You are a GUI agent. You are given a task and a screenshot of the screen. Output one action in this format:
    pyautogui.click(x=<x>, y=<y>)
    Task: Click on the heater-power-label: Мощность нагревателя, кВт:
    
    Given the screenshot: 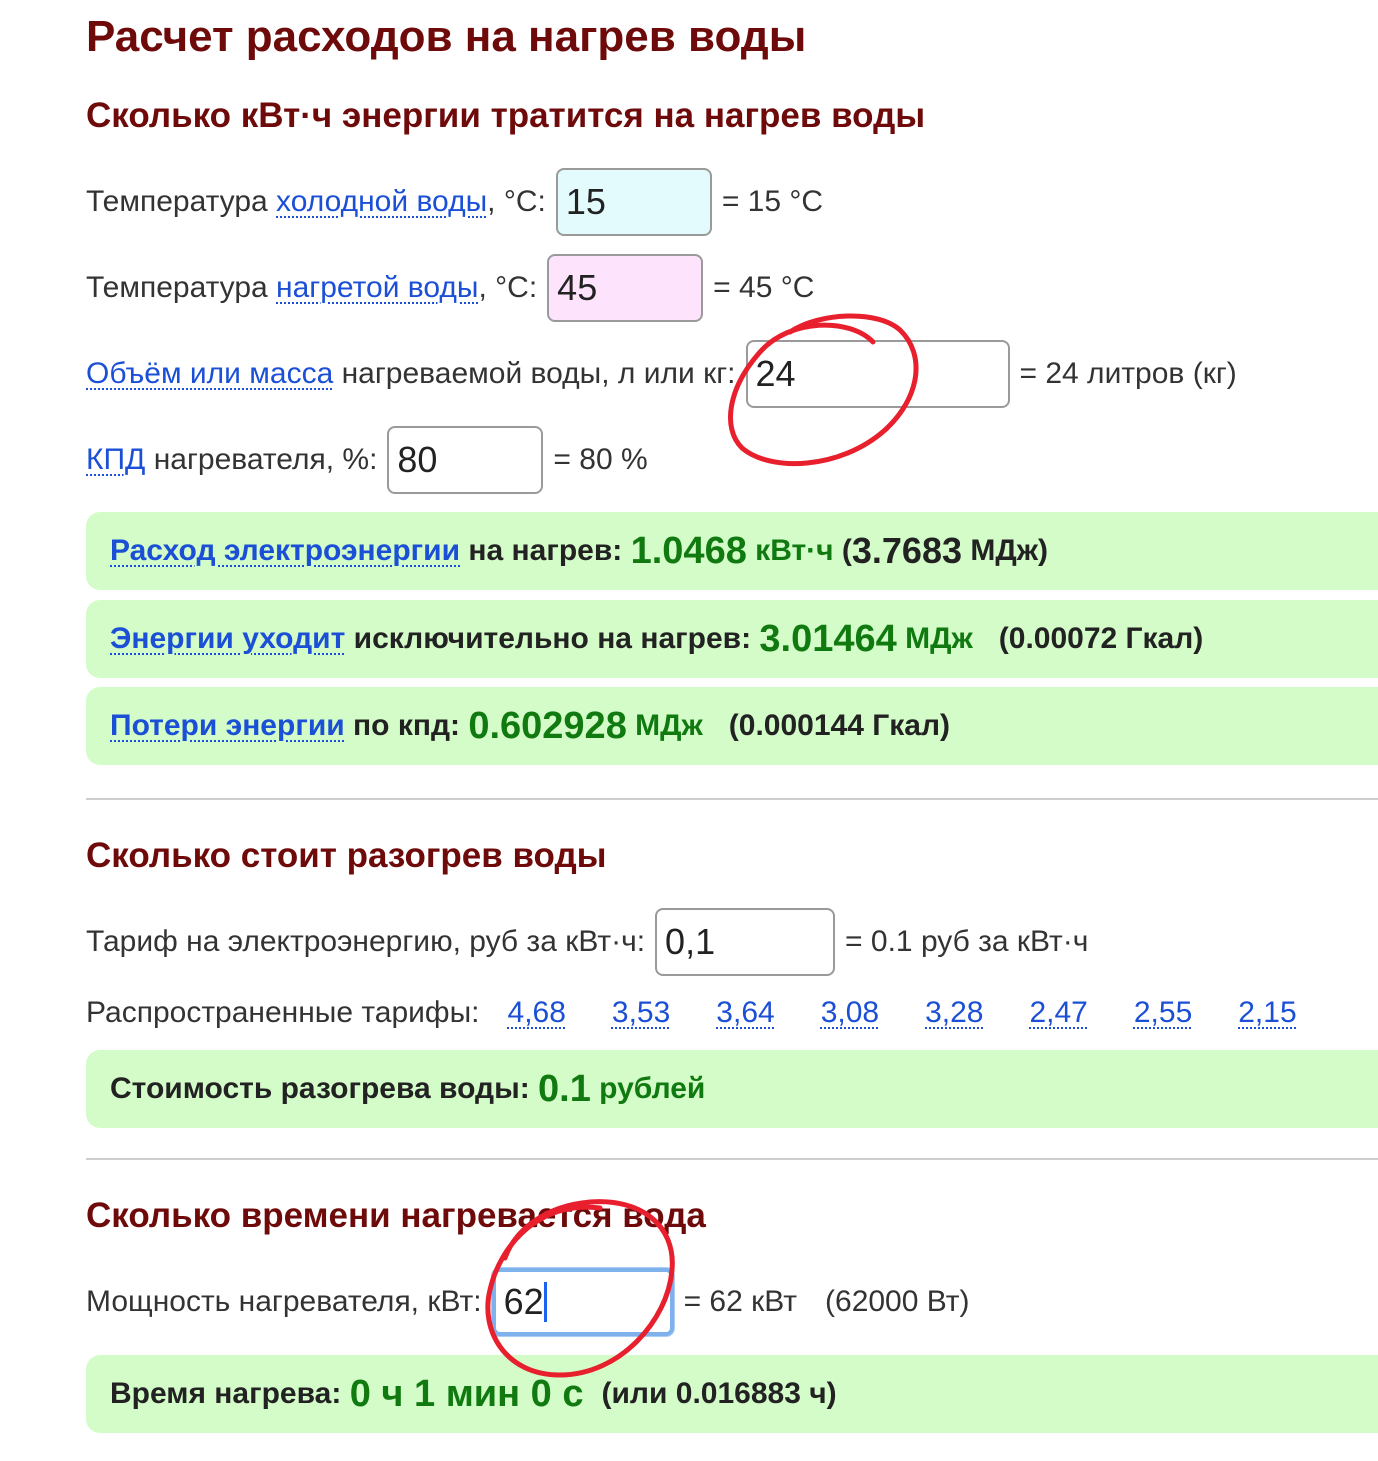 What is the action you would take?
    pyautogui.click(x=284, y=1301)
    